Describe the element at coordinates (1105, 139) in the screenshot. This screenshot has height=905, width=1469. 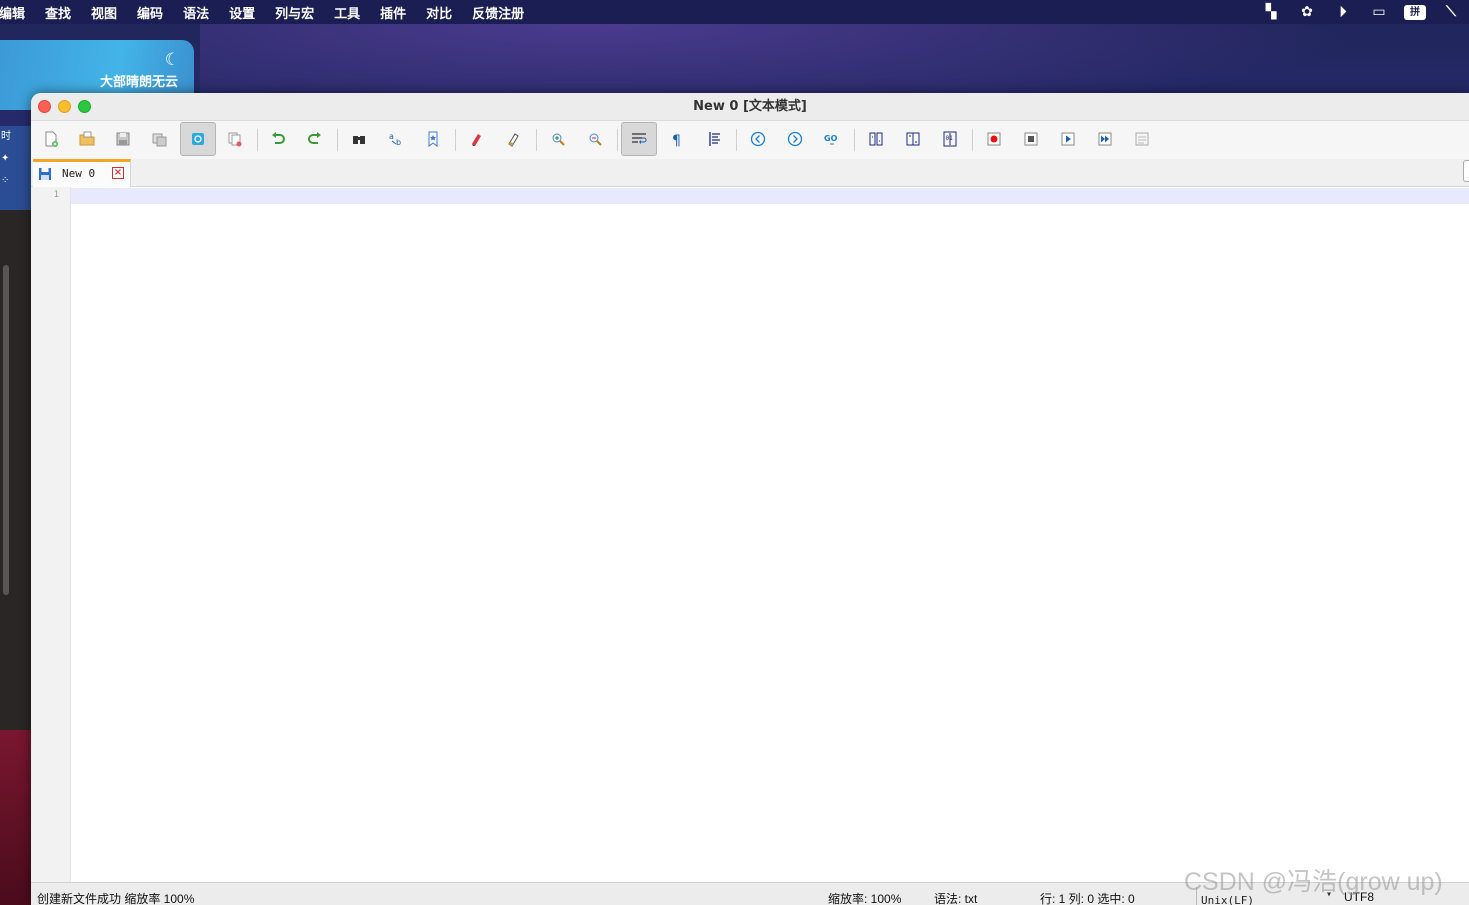
I see `run-macro-multiple-button` at that location.